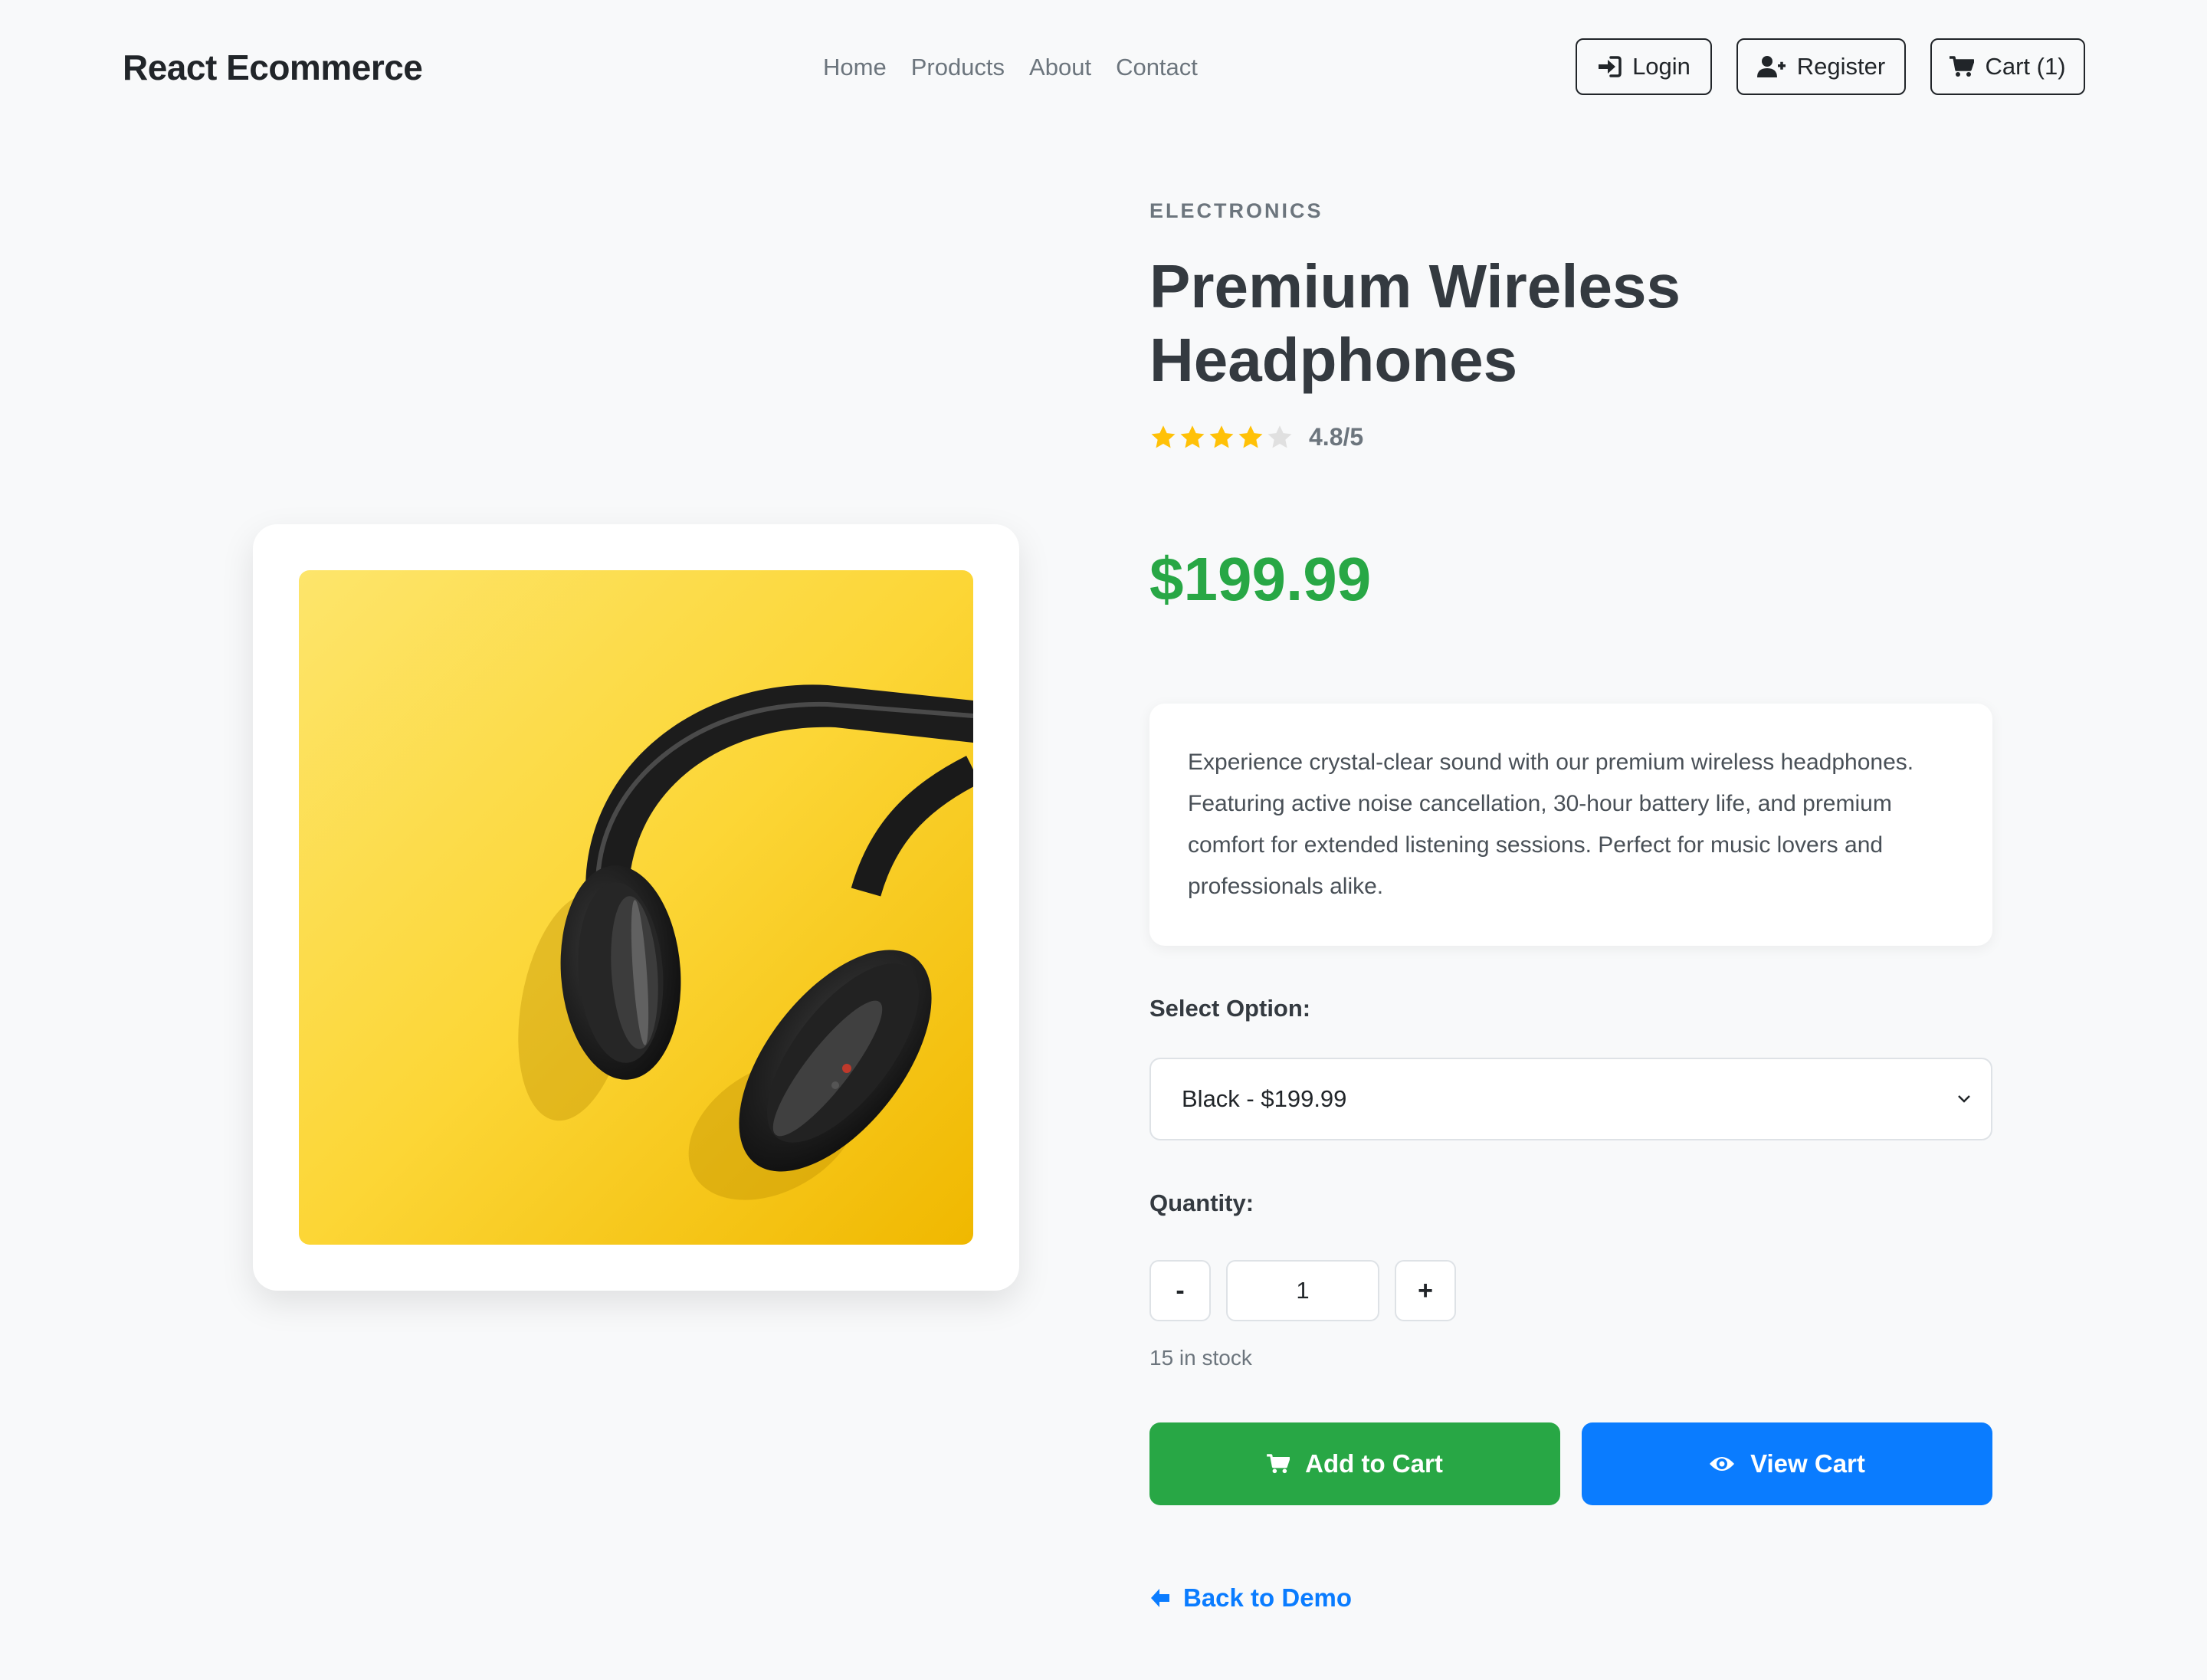  Describe the element at coordinates (855, 67) in the screenshot. I see `nav-link-home: Home` at that location.